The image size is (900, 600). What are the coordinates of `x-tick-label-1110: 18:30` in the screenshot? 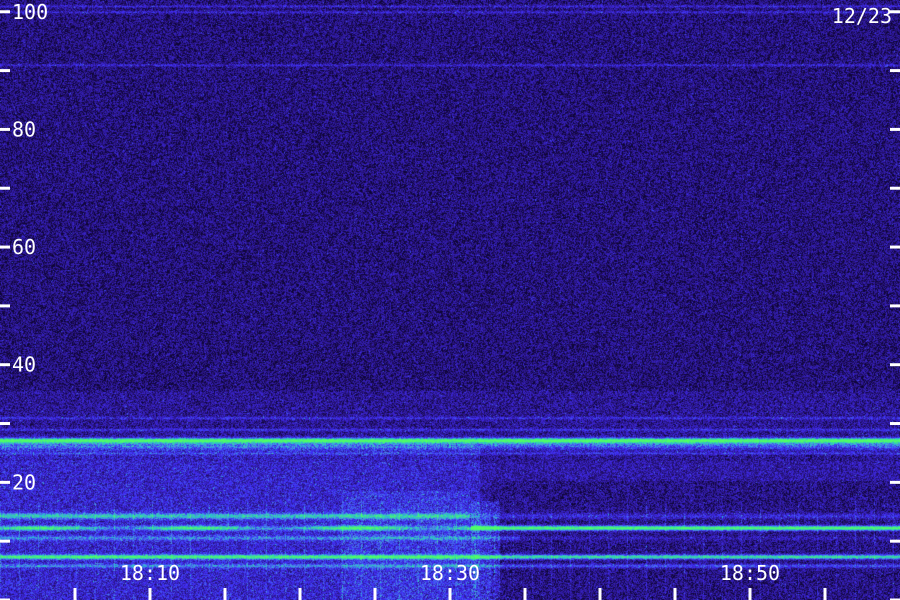 It's located at (450, 573).